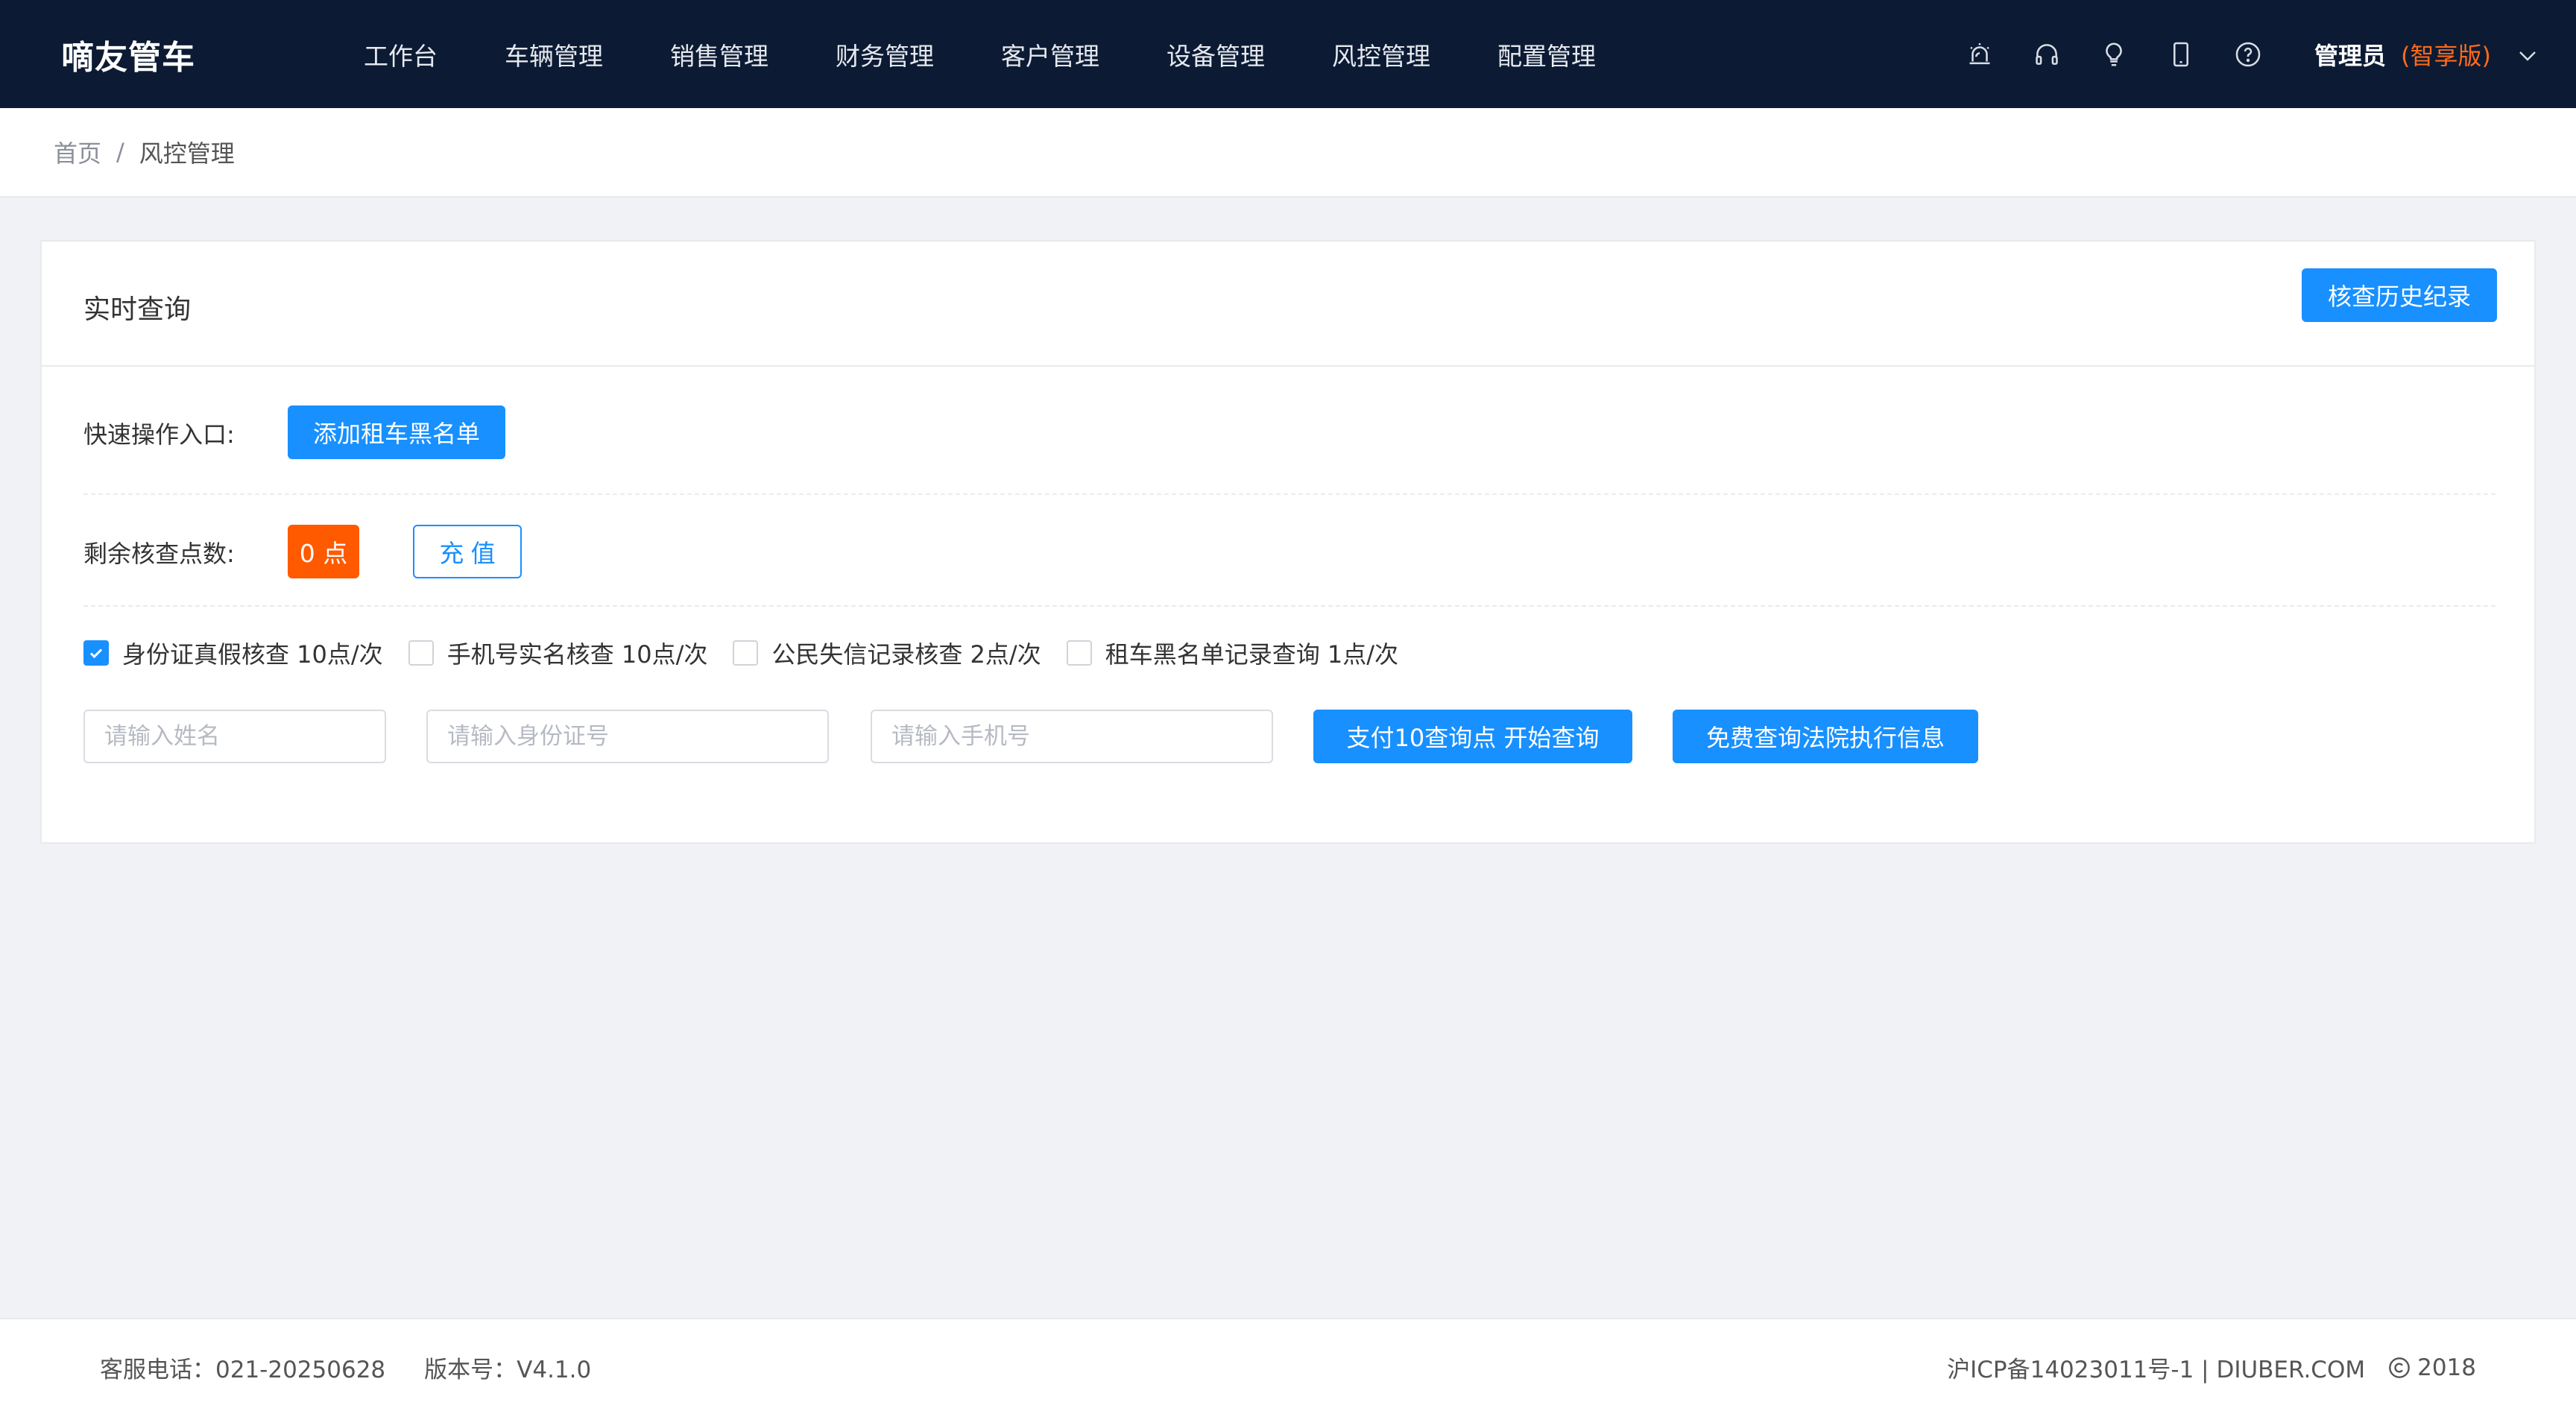 This screenshot has height=1411, width=2576. What do you see at coordinates (2269, 54) in the screenshot?
I see `header-tools: 管理员 (智享版)` at bounding box center [2269, 54].